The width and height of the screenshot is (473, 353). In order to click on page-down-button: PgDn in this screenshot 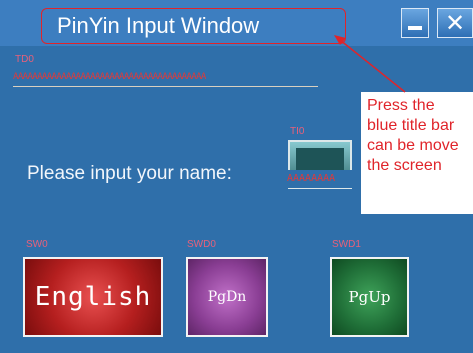, I will do `click(227, 297)`.